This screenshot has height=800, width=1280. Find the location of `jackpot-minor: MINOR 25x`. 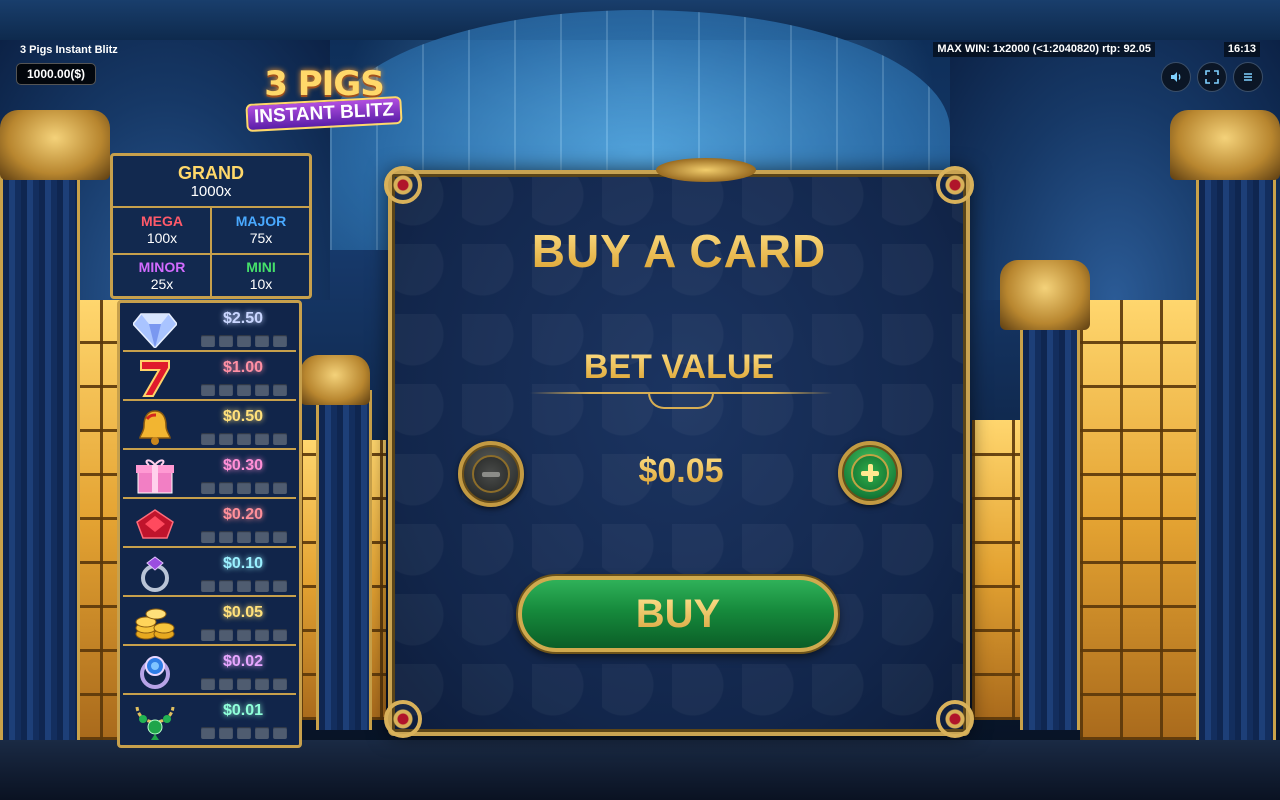

jackpot-minor: MINOR 25x is located at coordinates (162, 277).